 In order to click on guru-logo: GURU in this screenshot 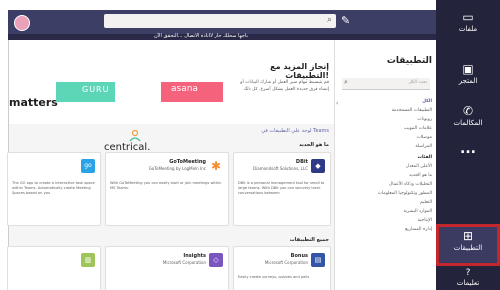, I will do `click(85, 92)`.